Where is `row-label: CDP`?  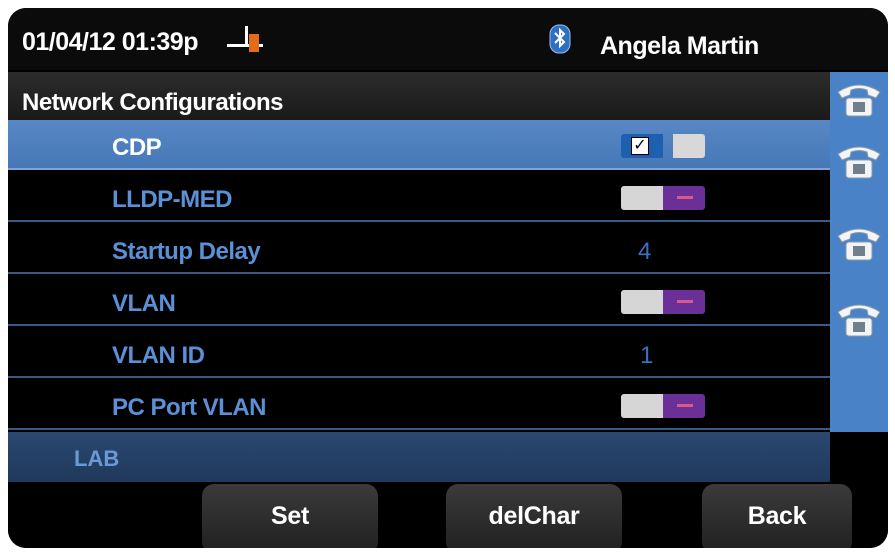 row-label: CDP is located at coordinates (137, 147).